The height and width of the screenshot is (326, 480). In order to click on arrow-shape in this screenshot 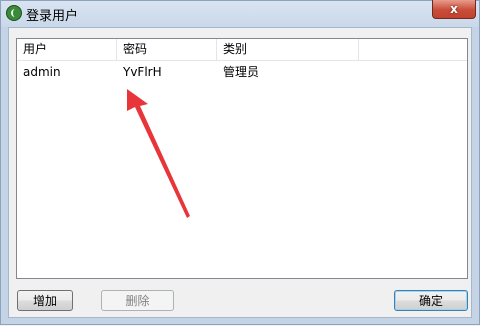, I will do `click(158, 153)`.